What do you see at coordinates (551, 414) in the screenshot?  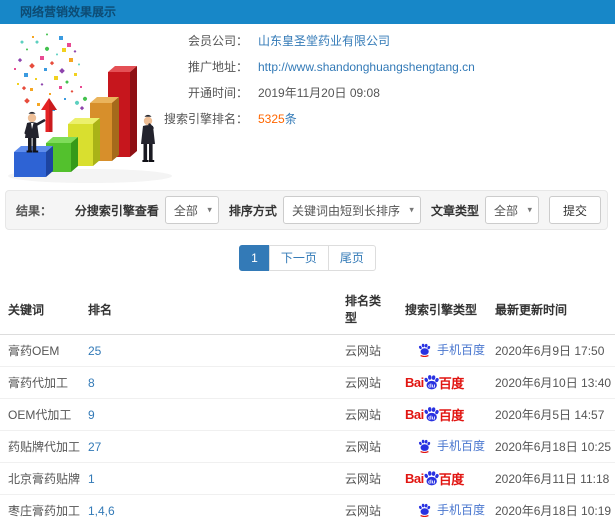 I see `updated-cell: 2020年6月5日 14:57` at bounding box center [551, 414].